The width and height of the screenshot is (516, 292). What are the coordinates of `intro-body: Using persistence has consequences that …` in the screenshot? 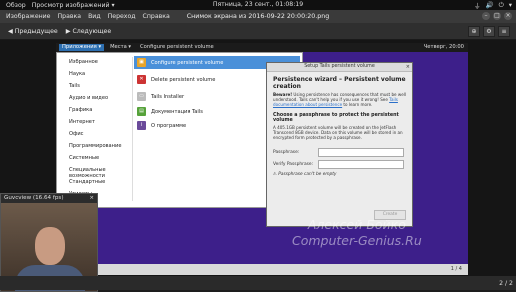 It's located at (340, 97).